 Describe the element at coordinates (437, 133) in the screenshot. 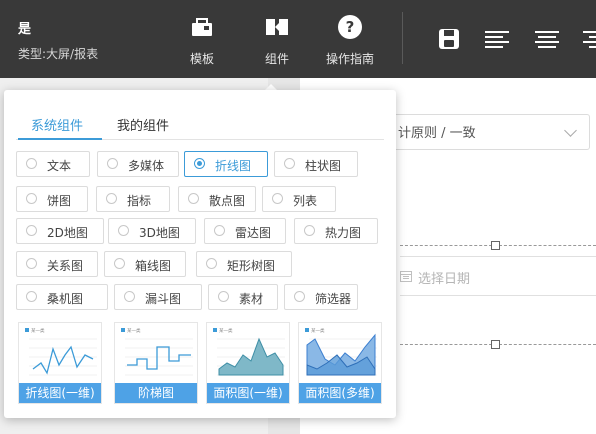

I see `principle-select-value: 计原则 / 一致` at that location.